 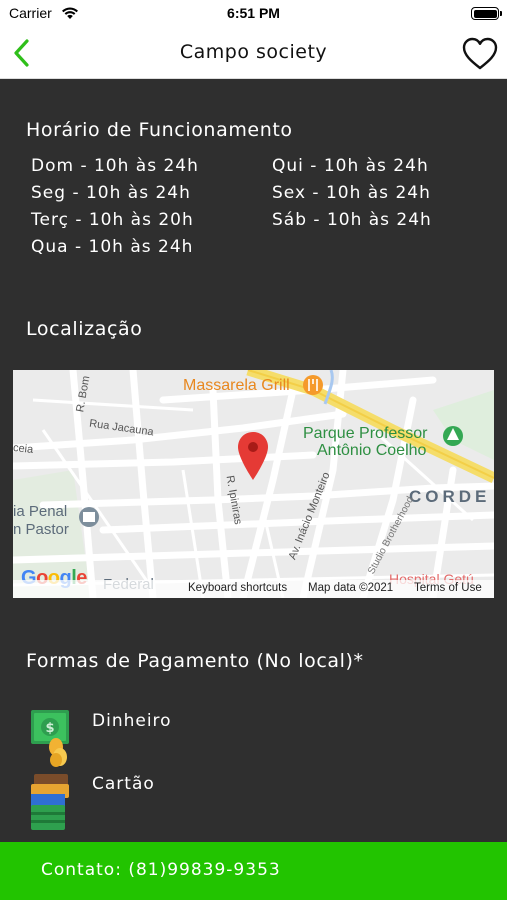 What do you see at coordinates (115, 166) in the screenshot?
I see `hours-line: Dom - 10h às 24h` at bounding box center [115, 166].